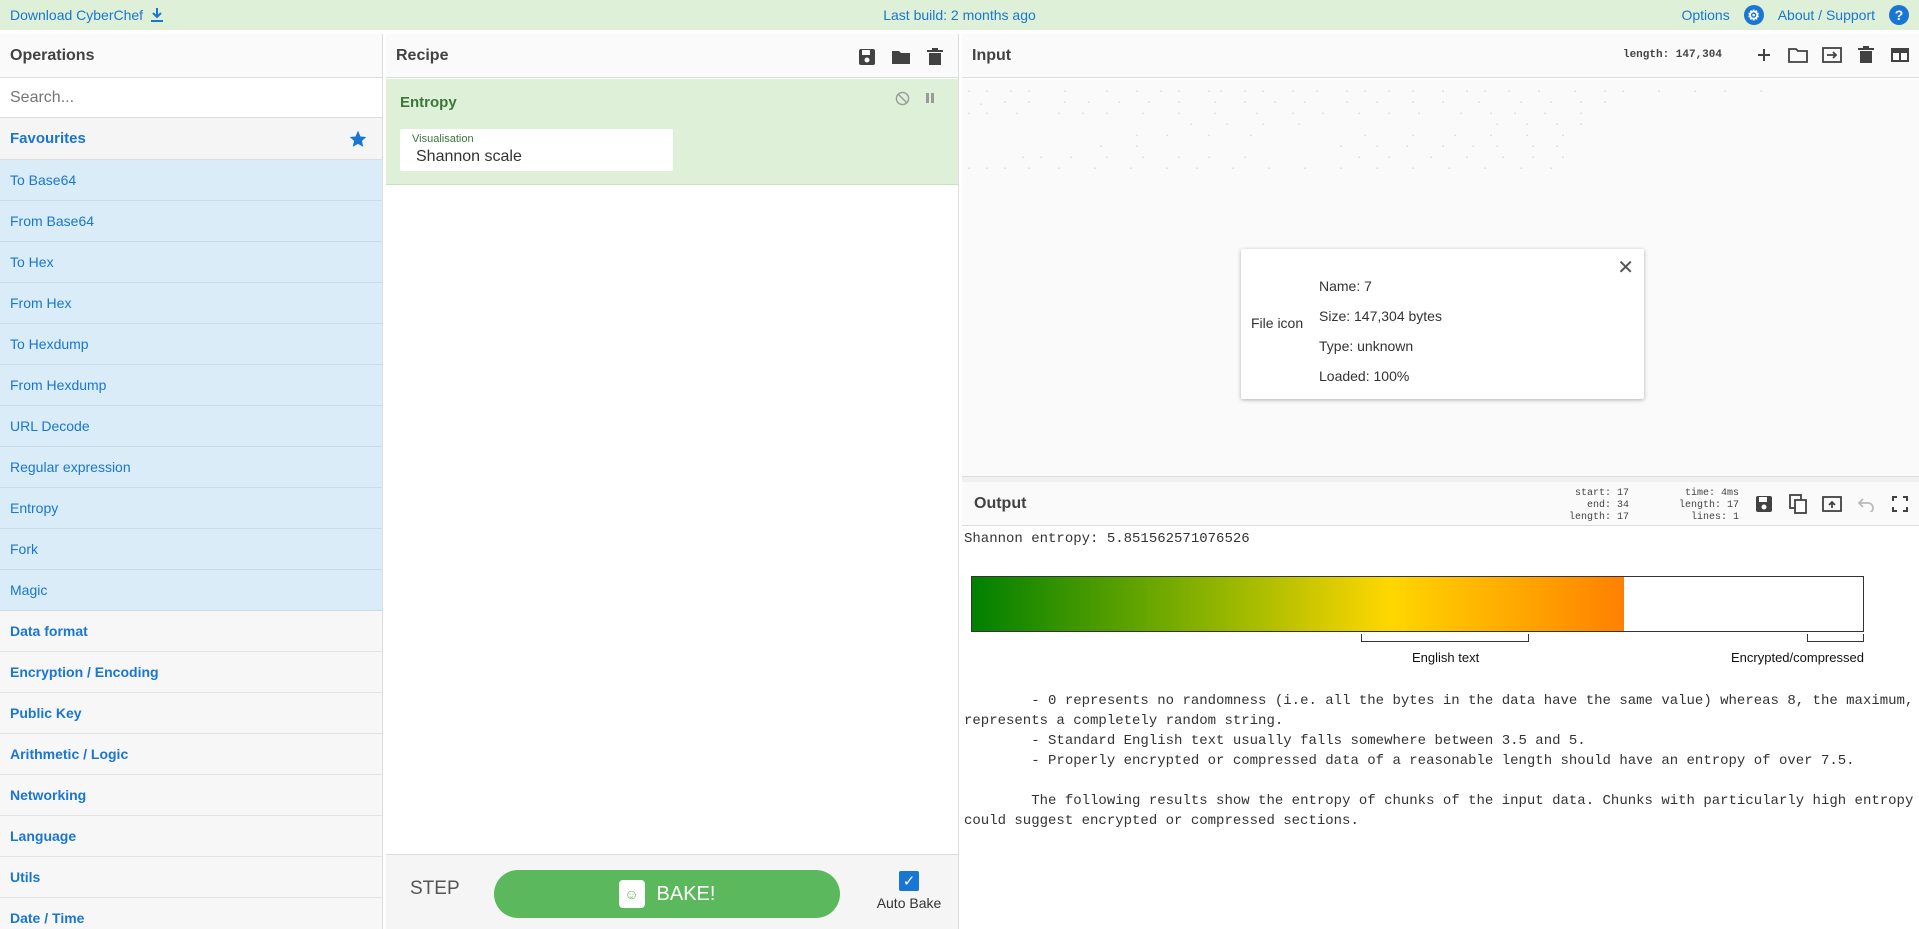 The width and height of the screenshot is (1919, 929). What do you see at coordinates (191, 426) in the screenshot?
I see `operation-item: URL Decode` at bounding box center [191, 426].